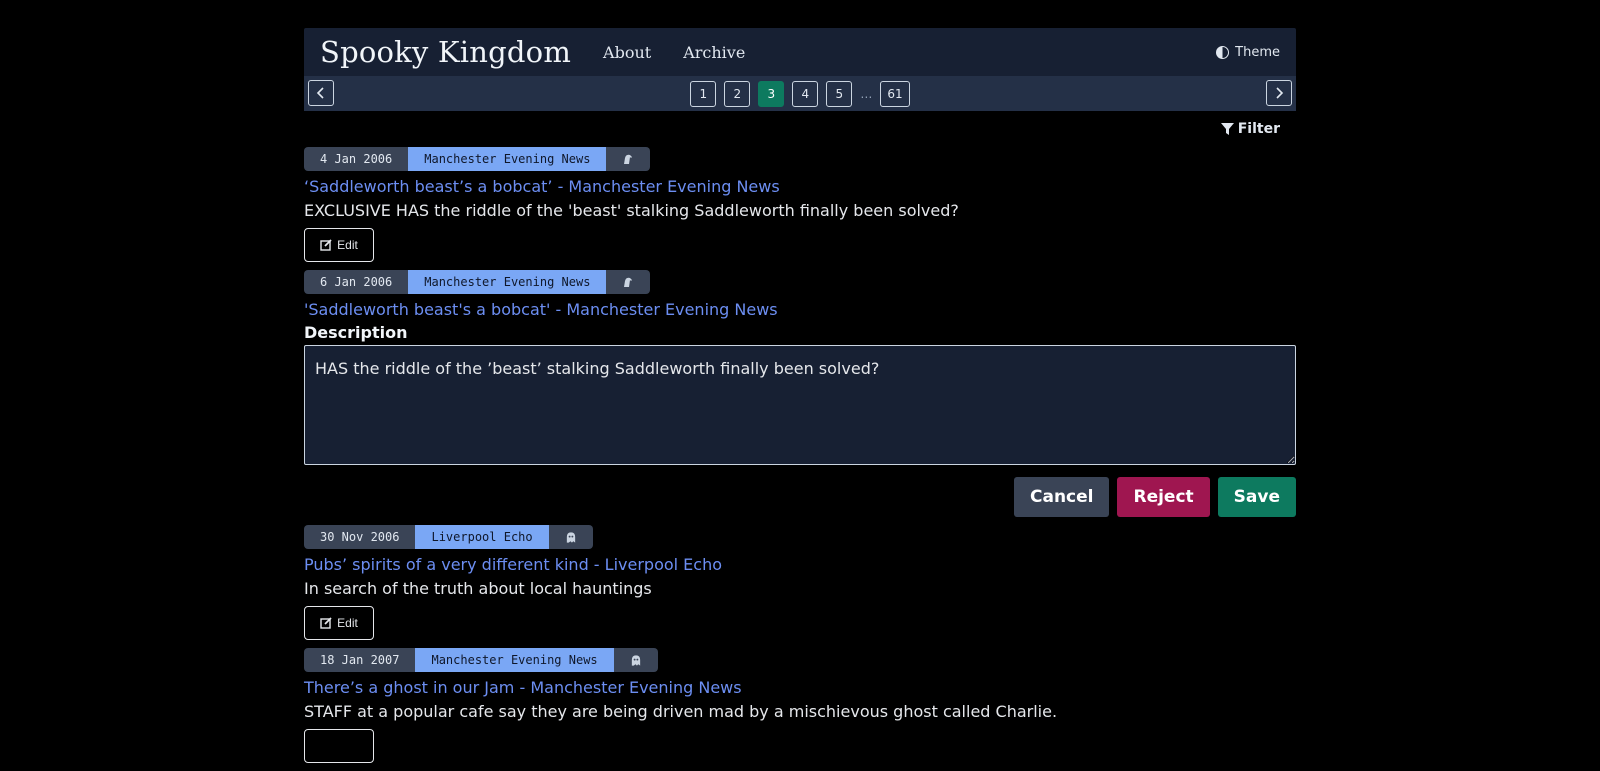 This screenshot has height=771, width=1600. I want to click on theme-toggle: Theme, so click(1248, 52).